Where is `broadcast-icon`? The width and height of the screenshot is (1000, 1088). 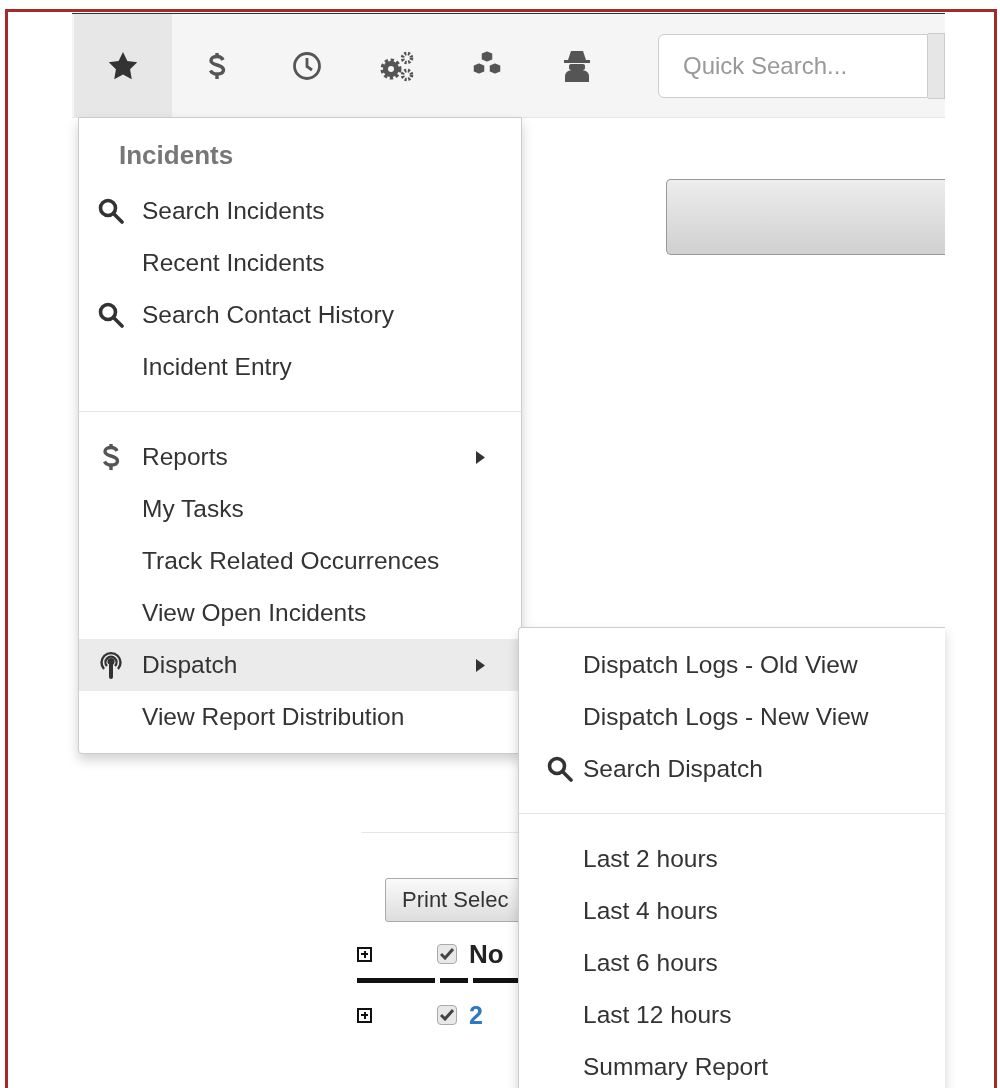
broadcast-icon is located at coordinates (110, 665).